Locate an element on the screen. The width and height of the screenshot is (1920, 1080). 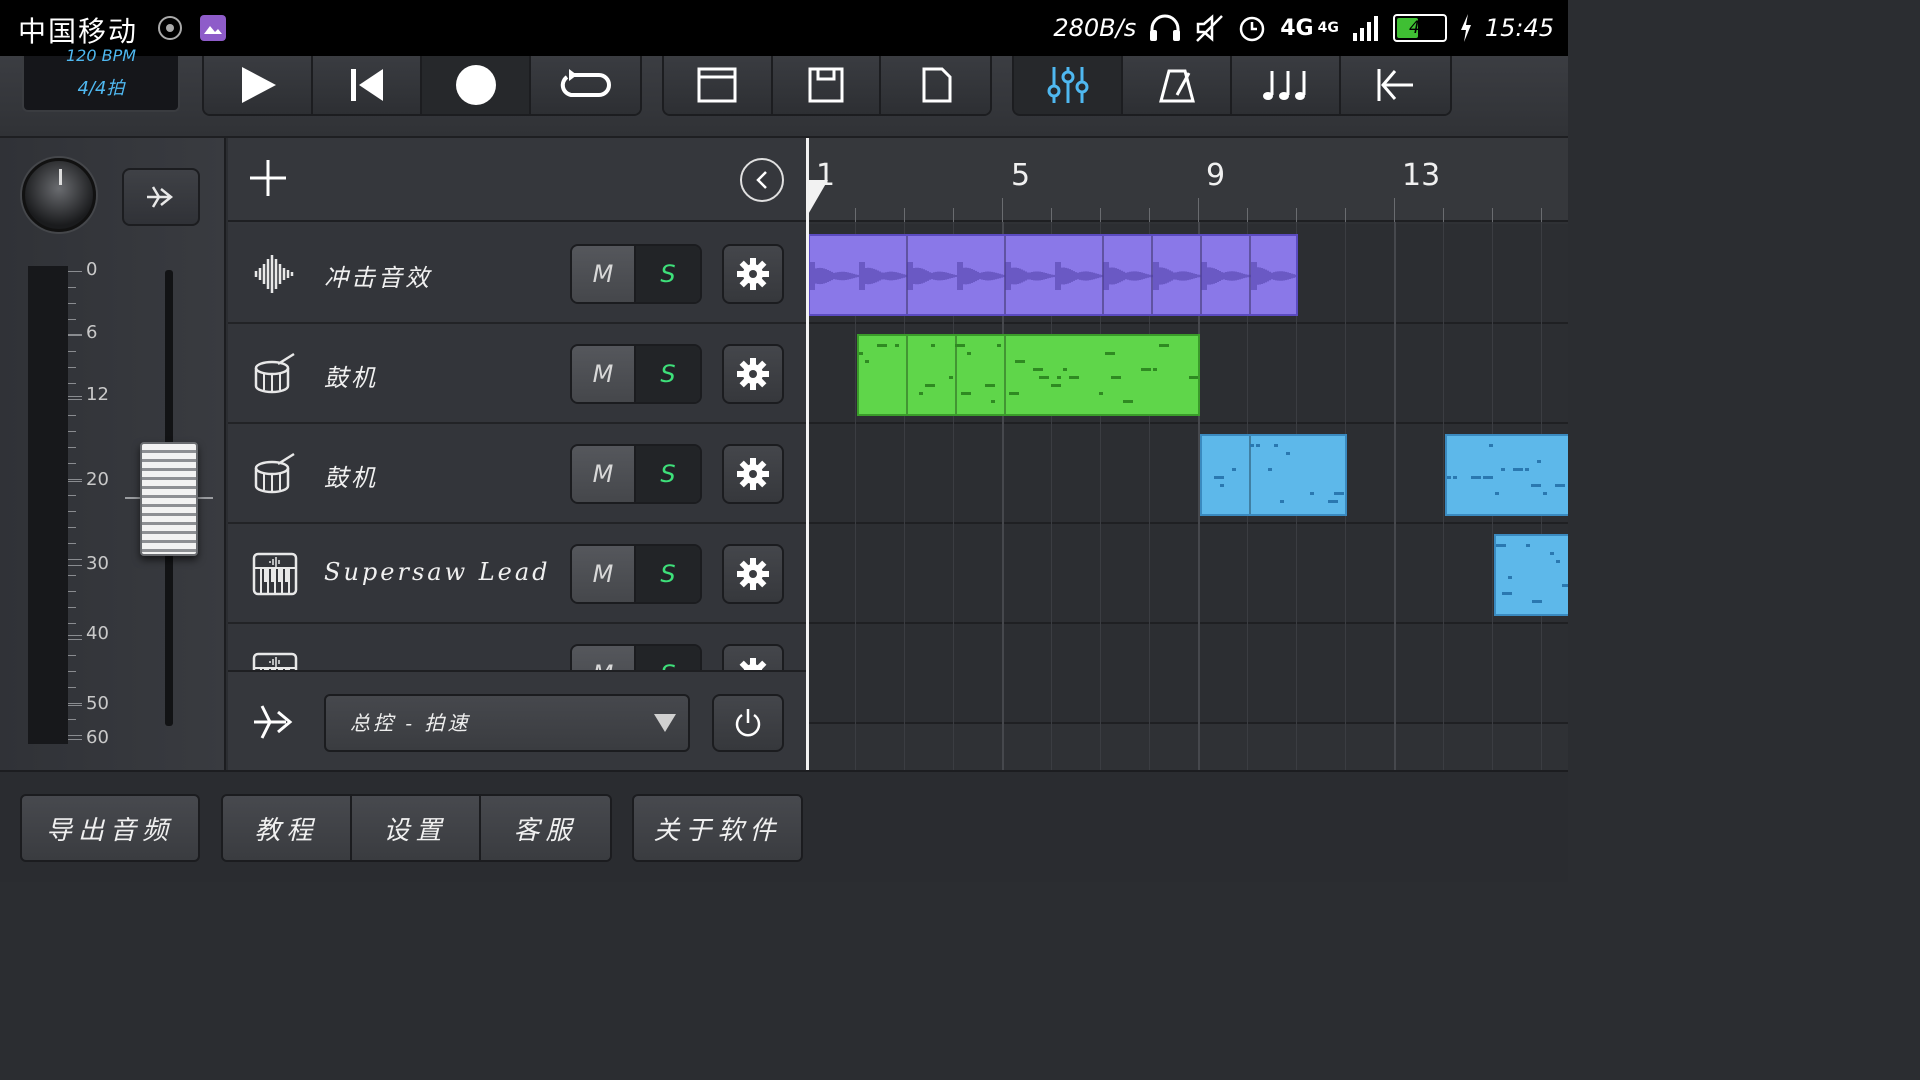
collapse-panel-button is located at coordinates (762, 180).